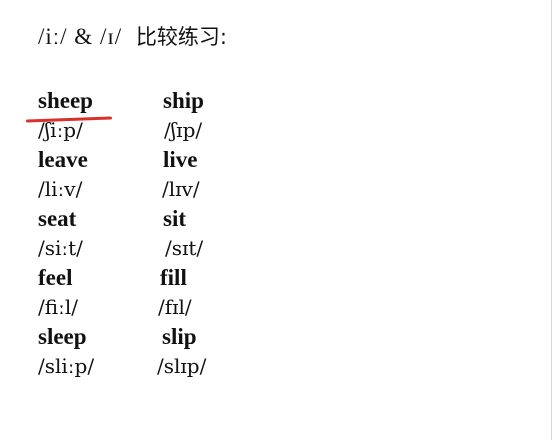 The image size is (552, 440). I want to click on ipa-short: /lɪv/, so click(181, 189).